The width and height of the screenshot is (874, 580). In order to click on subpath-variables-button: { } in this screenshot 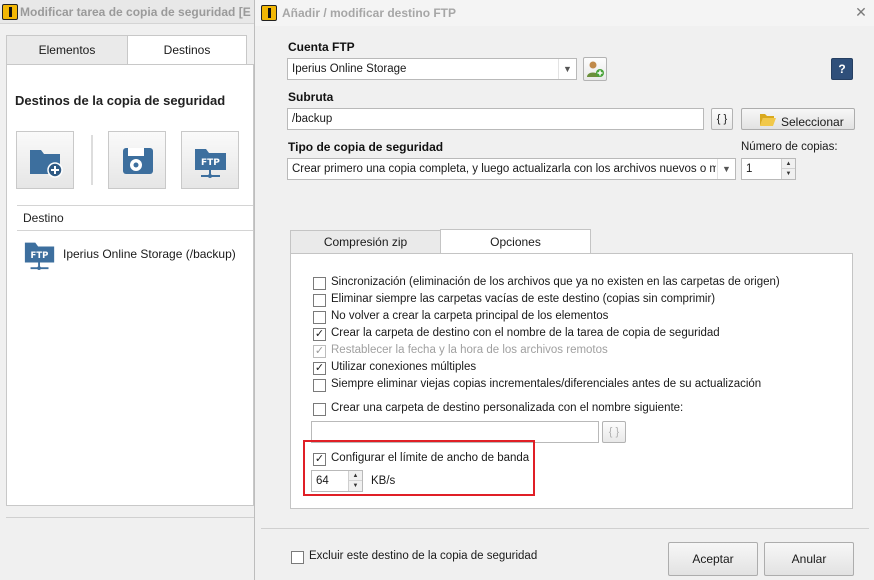, I will do `click(722, 119)`.